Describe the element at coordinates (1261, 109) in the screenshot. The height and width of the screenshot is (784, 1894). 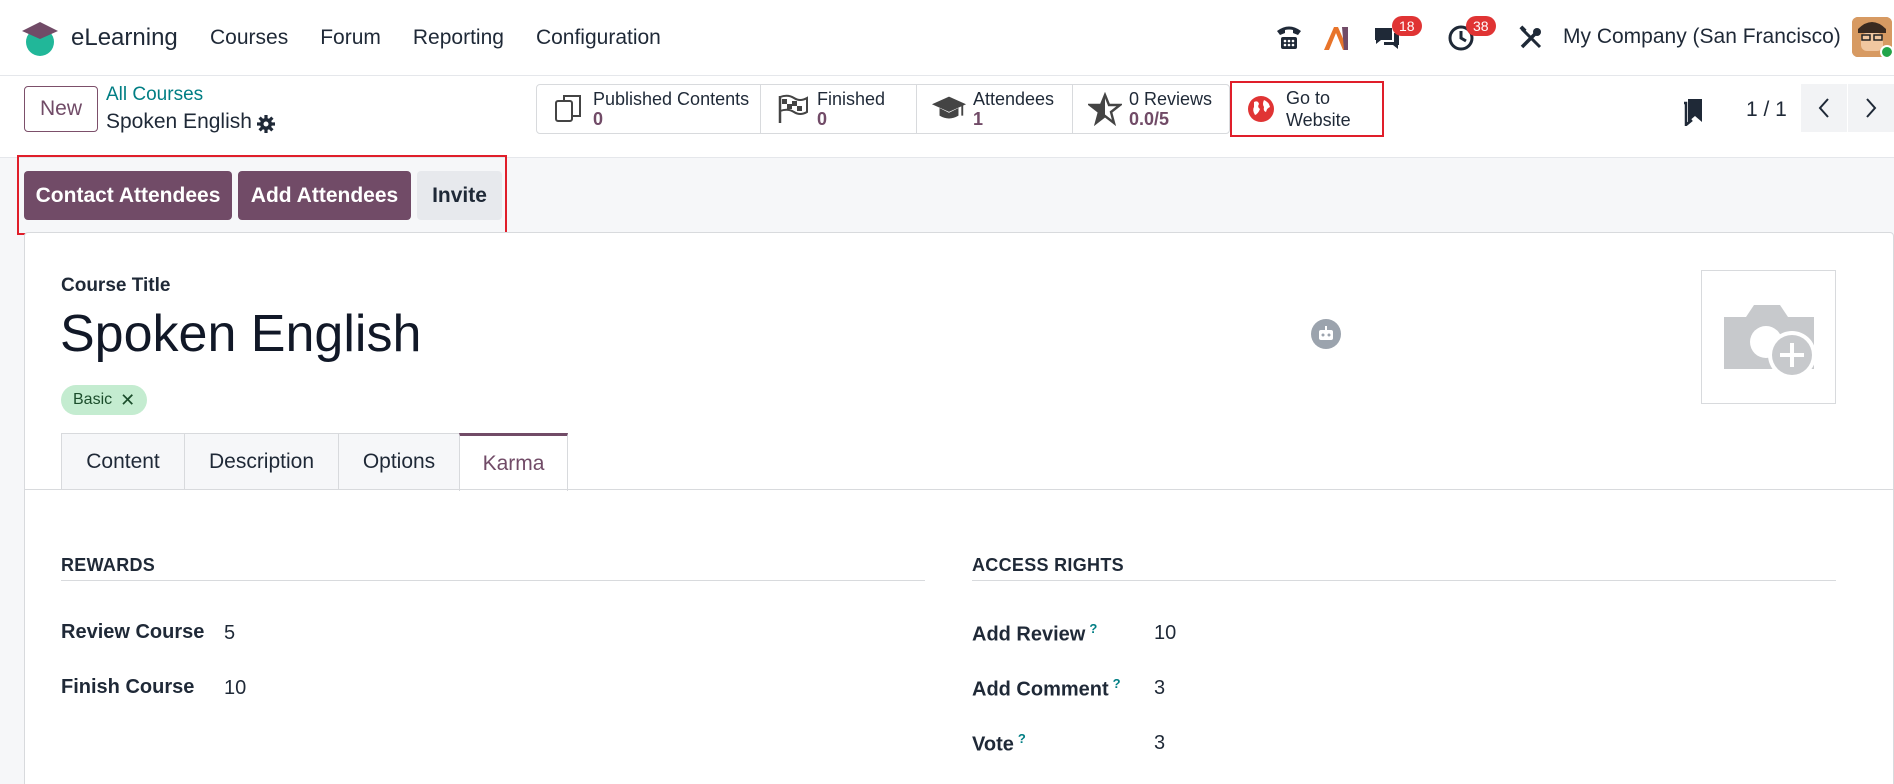
I see `globe-icon` at that location.